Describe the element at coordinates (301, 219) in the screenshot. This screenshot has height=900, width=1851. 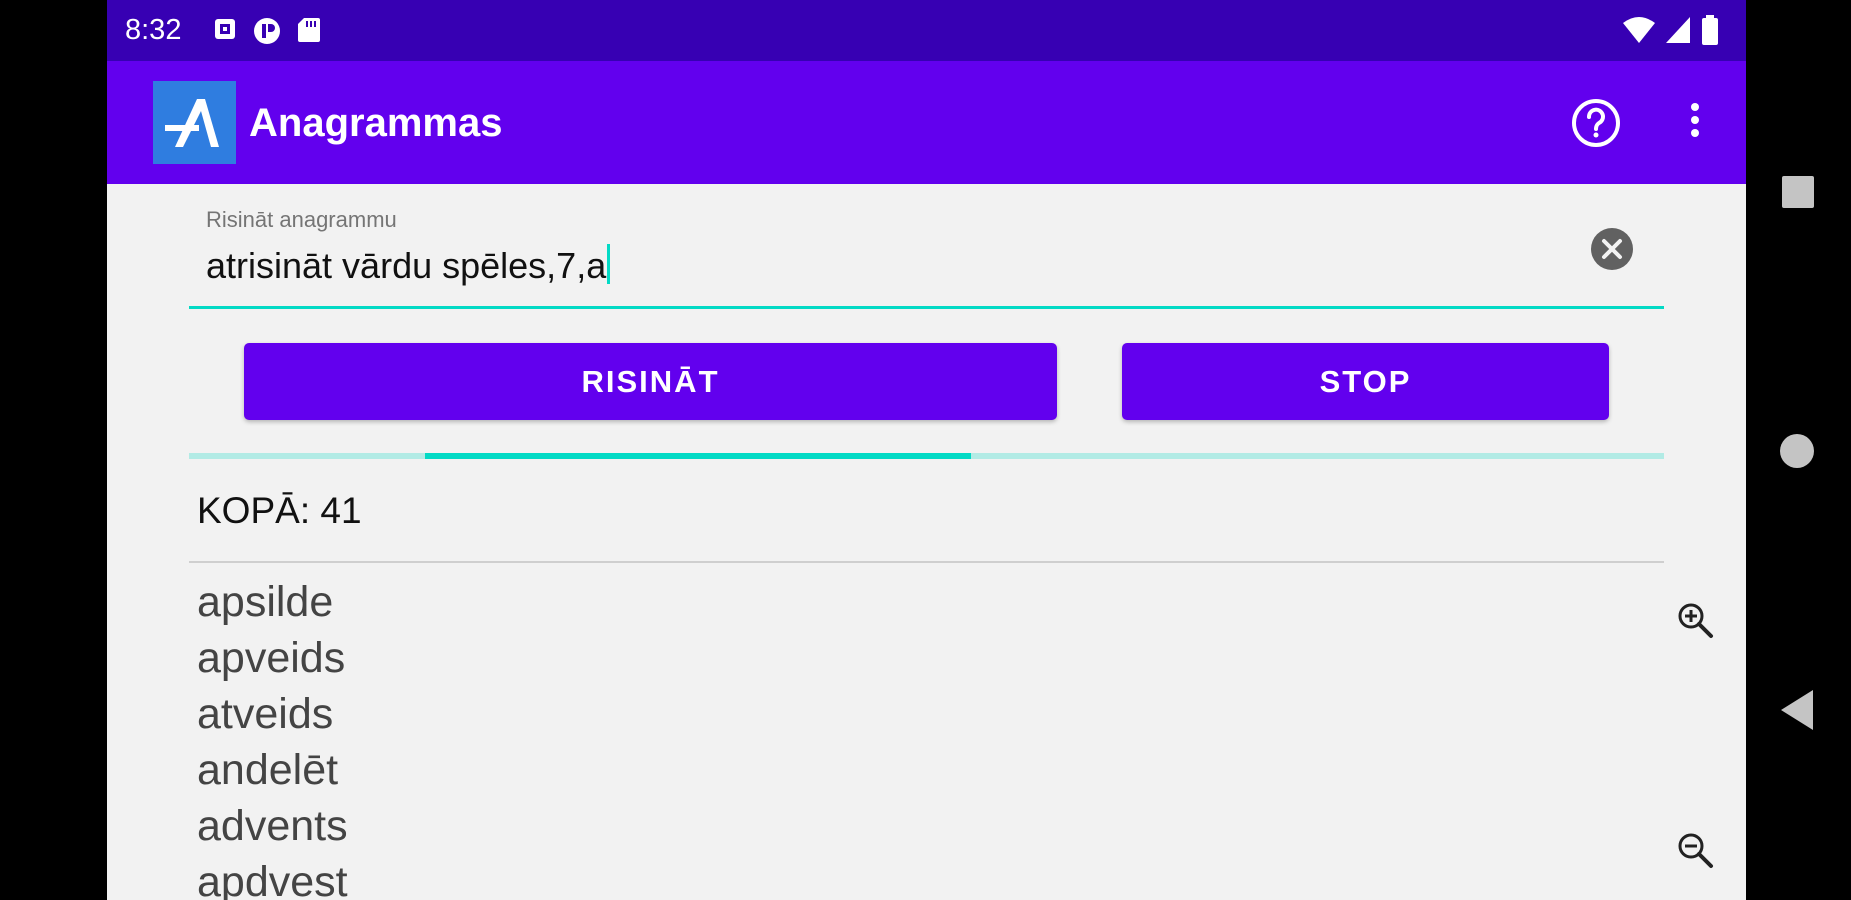
I see `anagram-input-label: Risināt anagrammu` at that location.